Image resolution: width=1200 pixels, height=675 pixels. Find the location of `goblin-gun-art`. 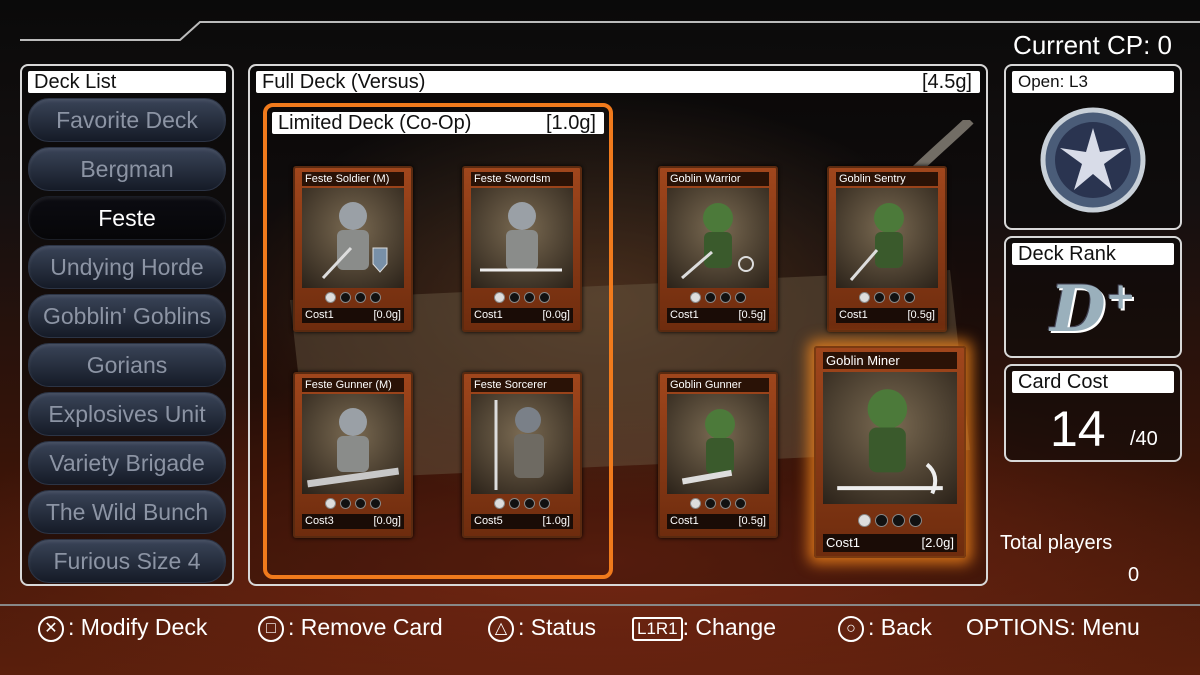

goblin-gun-art is located at coordinates (718, 444).